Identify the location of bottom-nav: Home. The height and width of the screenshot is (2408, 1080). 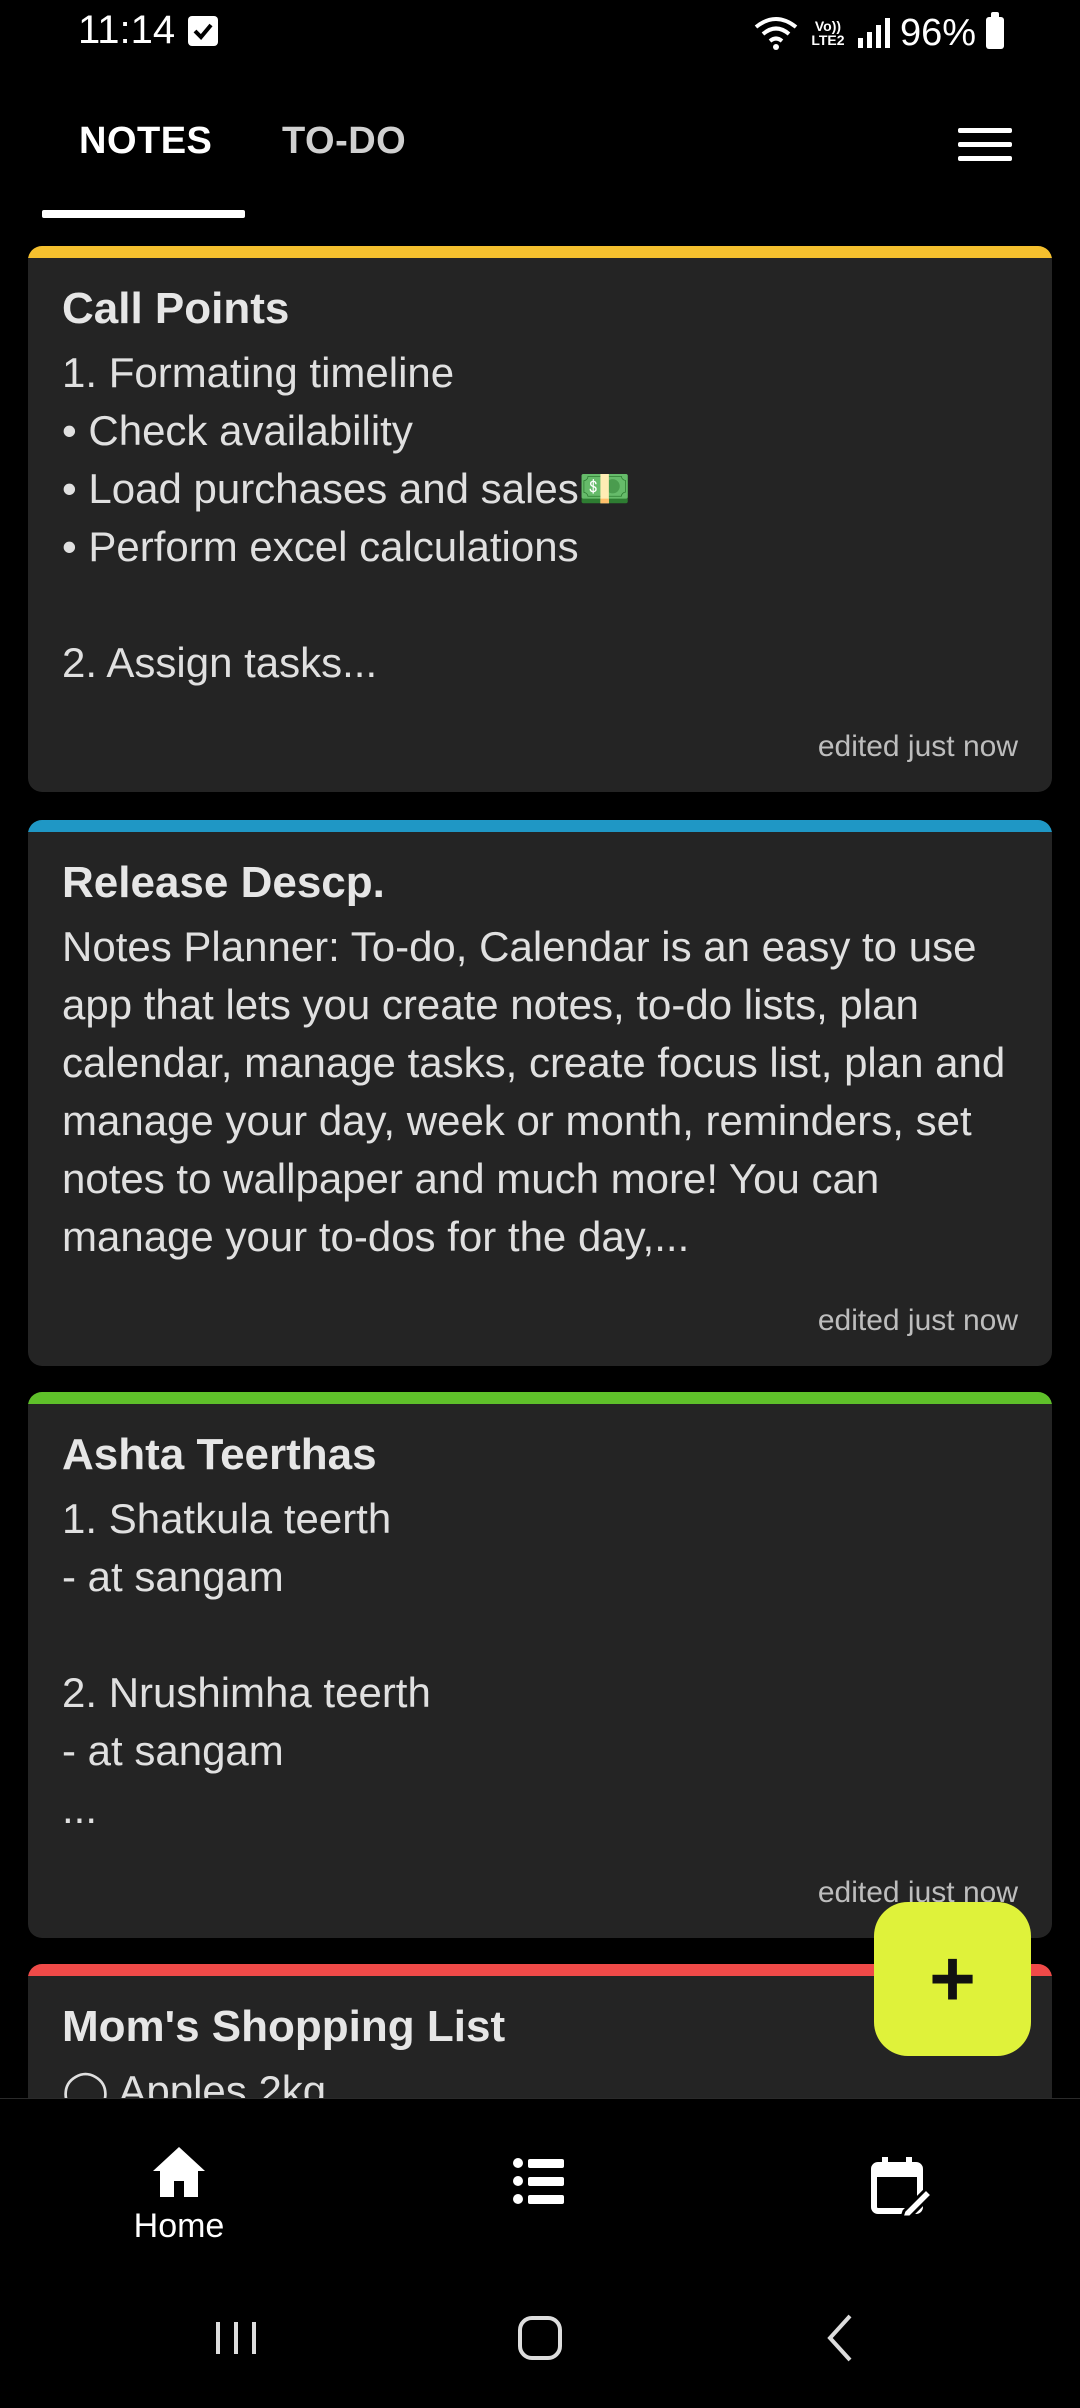
(540, 2183).